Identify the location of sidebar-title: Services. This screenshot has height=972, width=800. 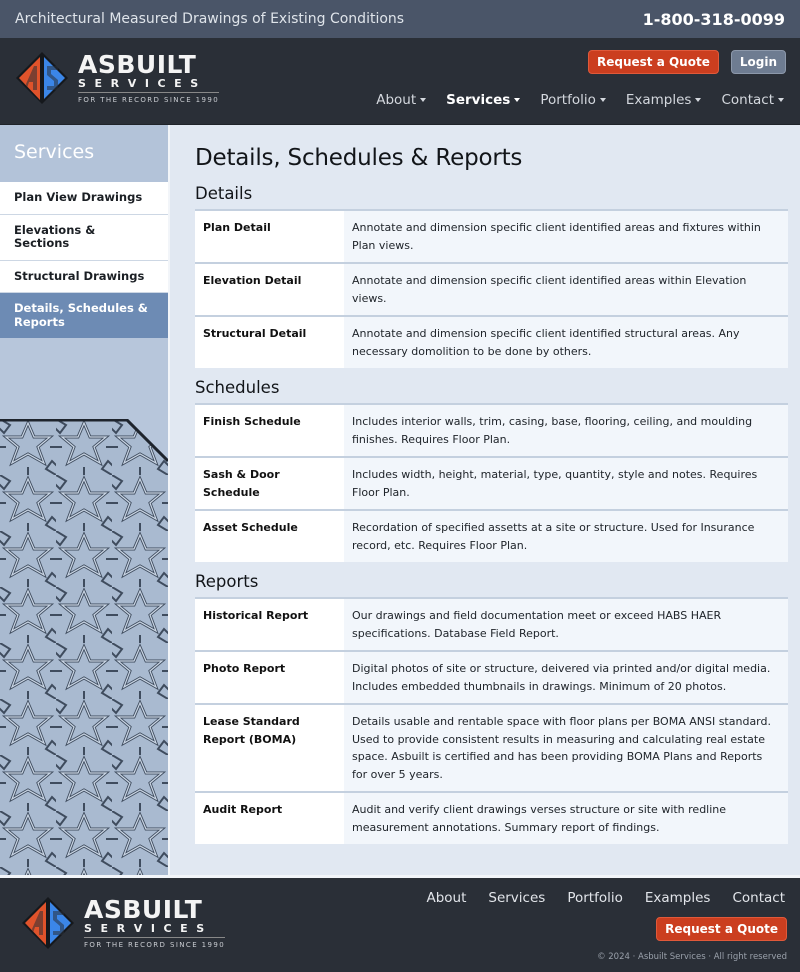
(84, 153).